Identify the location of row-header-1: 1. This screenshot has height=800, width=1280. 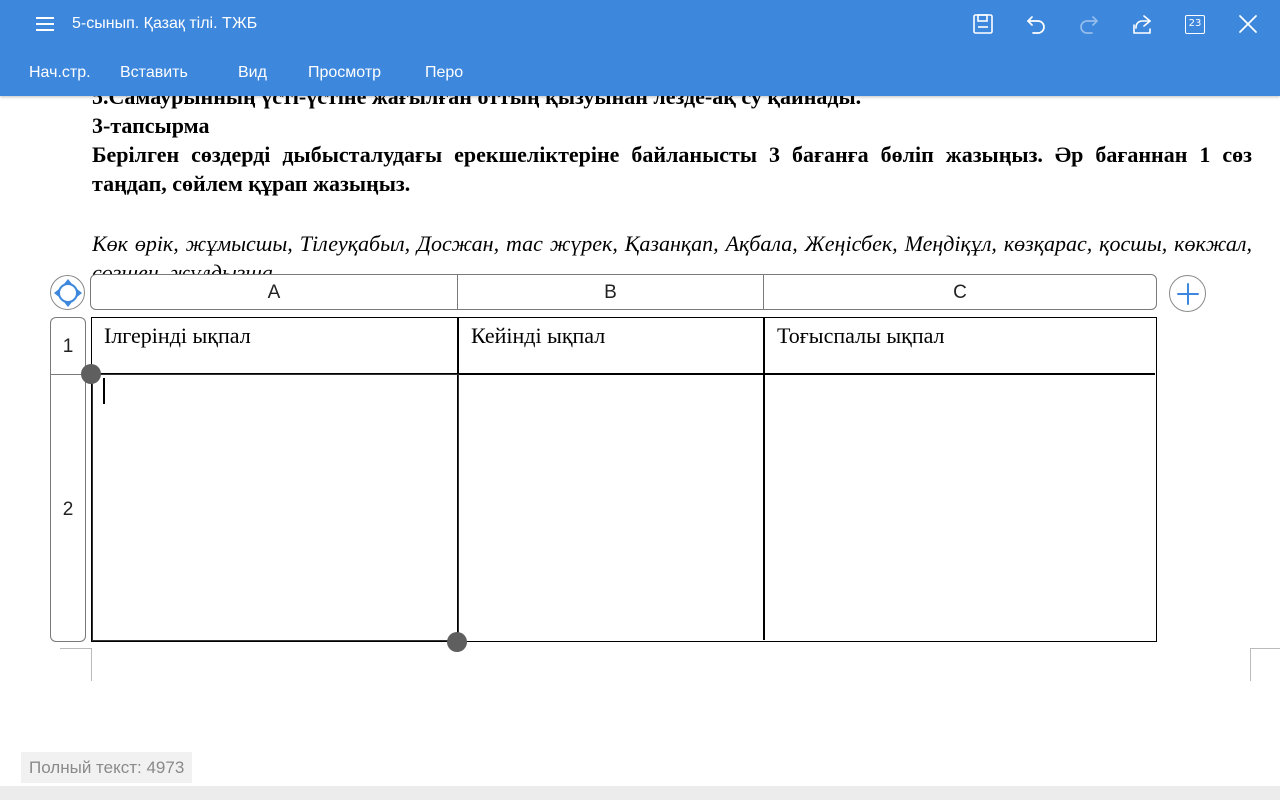
(68, 347).